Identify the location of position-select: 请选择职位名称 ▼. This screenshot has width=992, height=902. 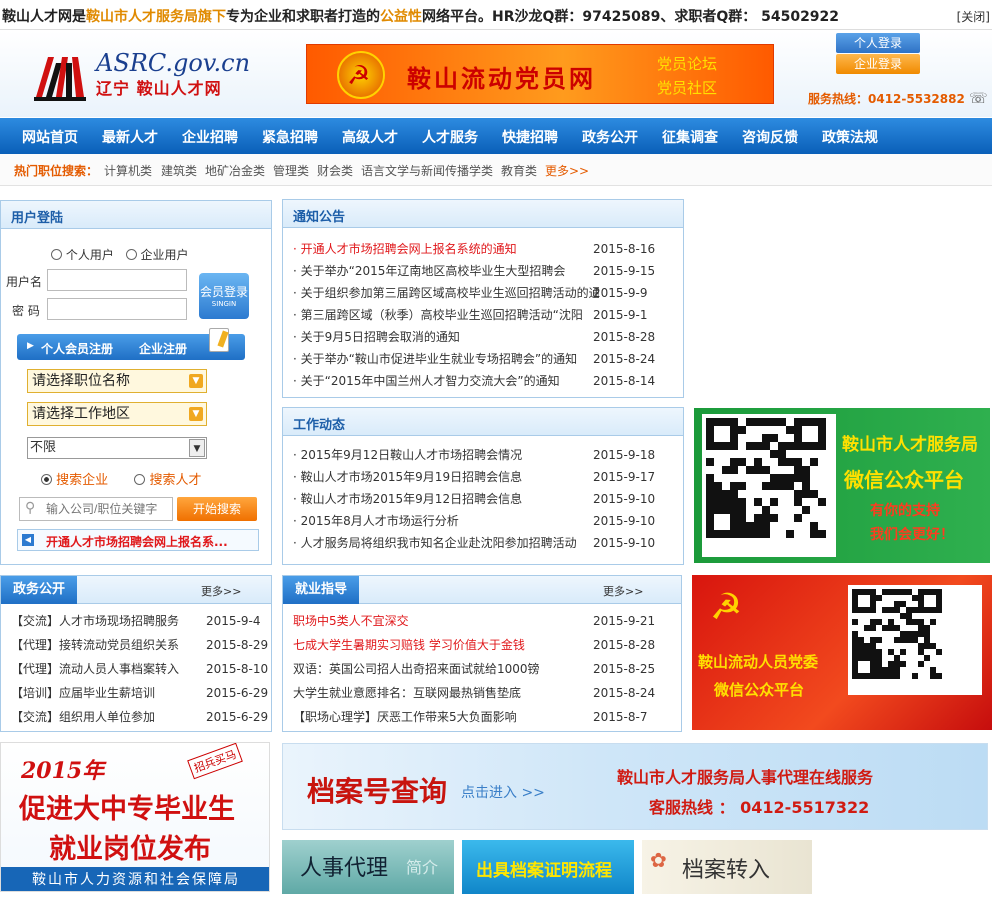
(117, 381).